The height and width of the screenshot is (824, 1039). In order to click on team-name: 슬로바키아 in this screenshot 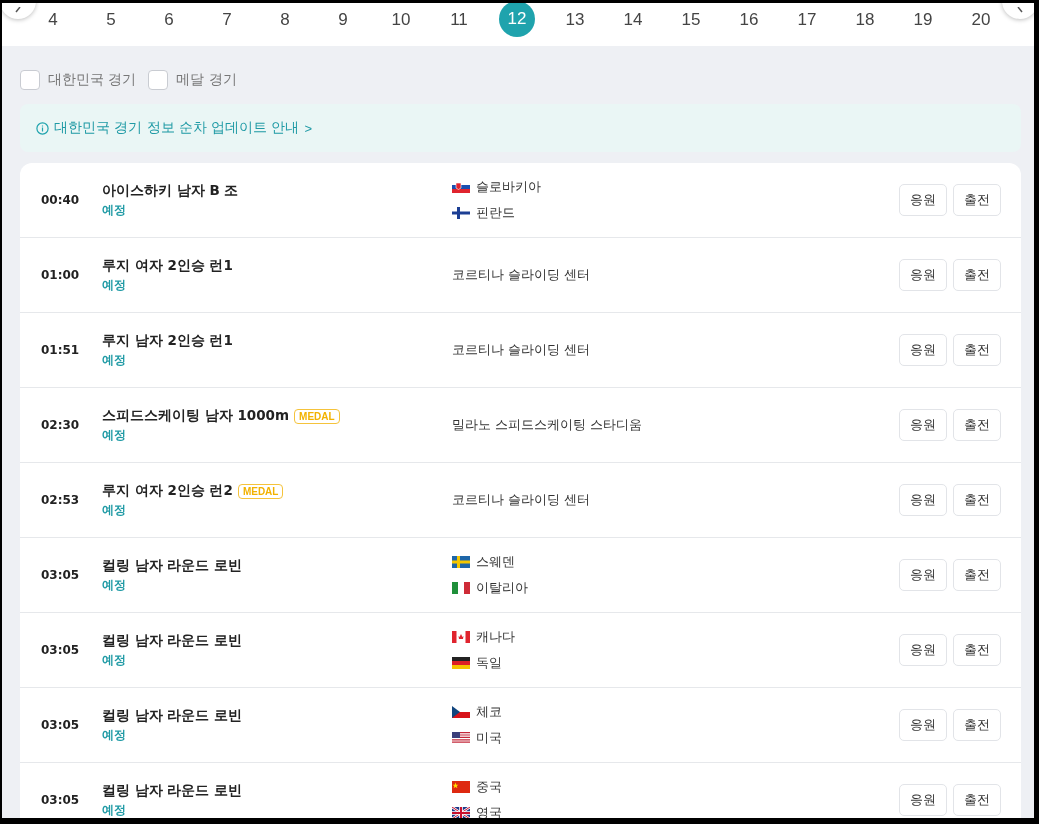, I will do `click(508, 187)`.